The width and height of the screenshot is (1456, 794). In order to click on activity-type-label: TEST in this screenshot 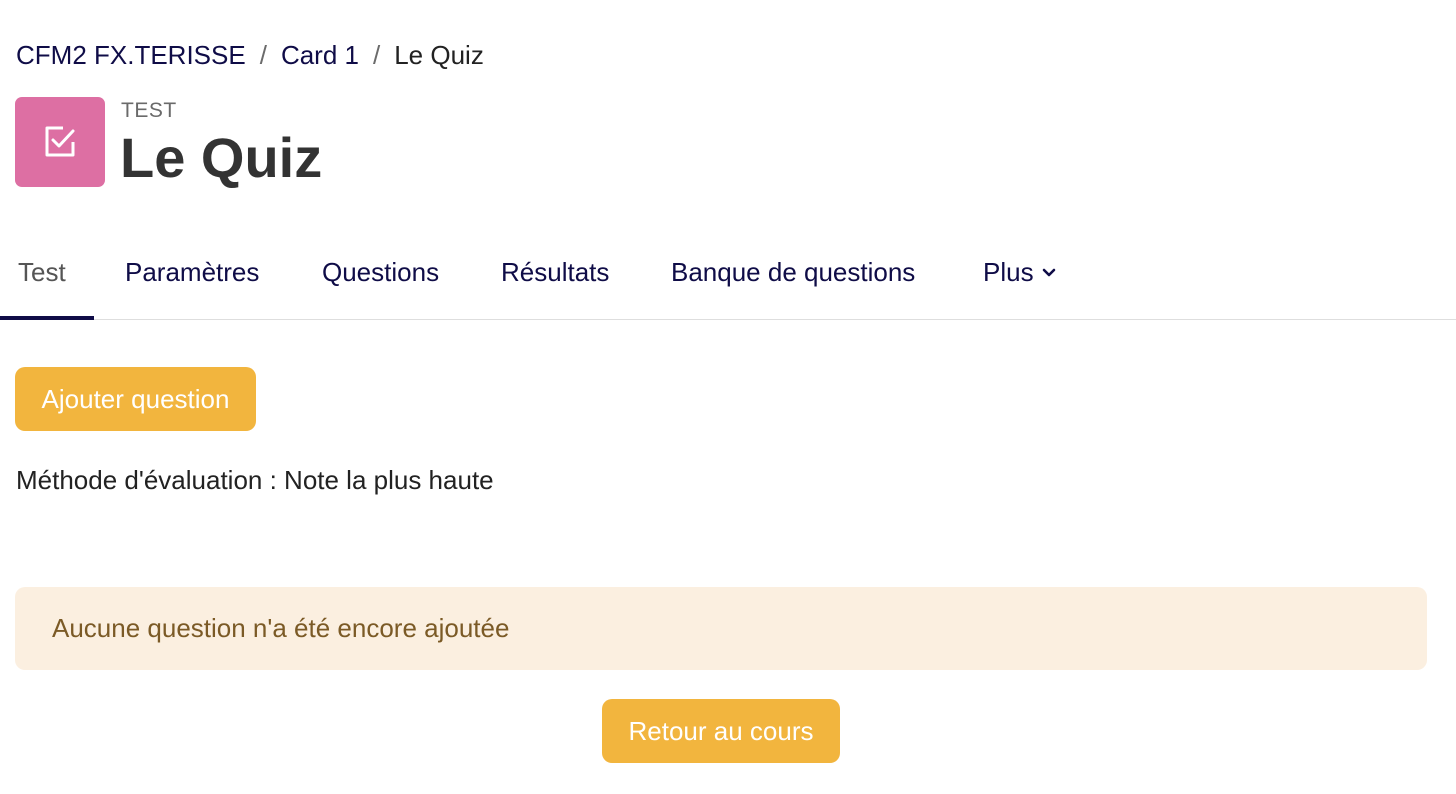, I will do `click(149, 110)`.